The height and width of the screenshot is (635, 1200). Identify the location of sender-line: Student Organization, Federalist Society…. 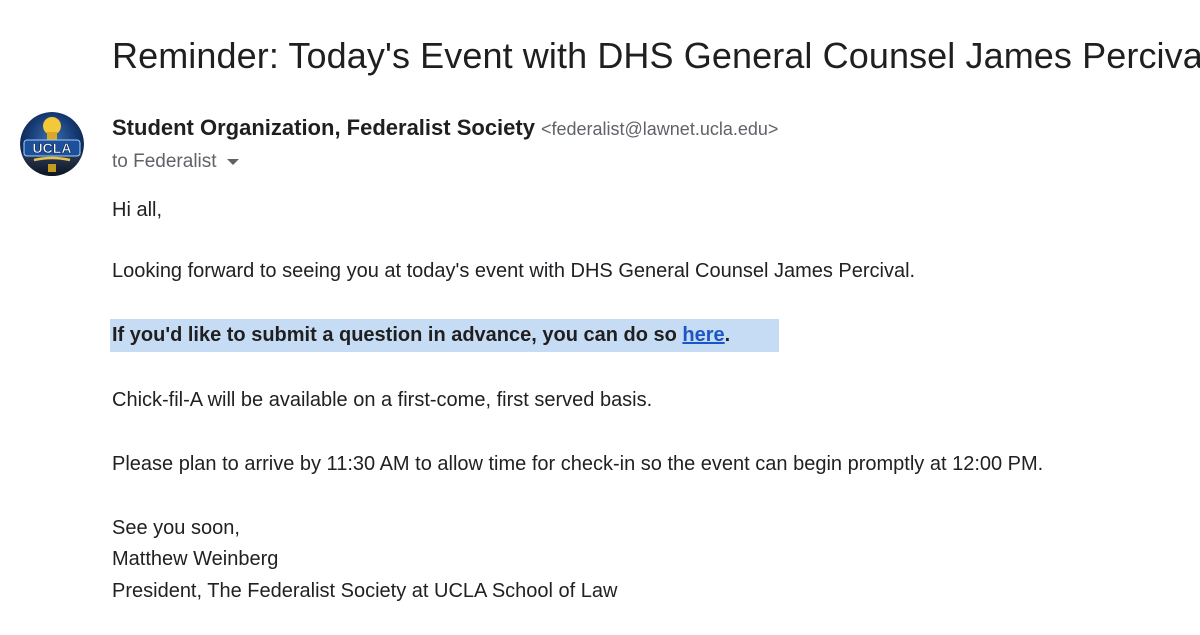
(445, 129).